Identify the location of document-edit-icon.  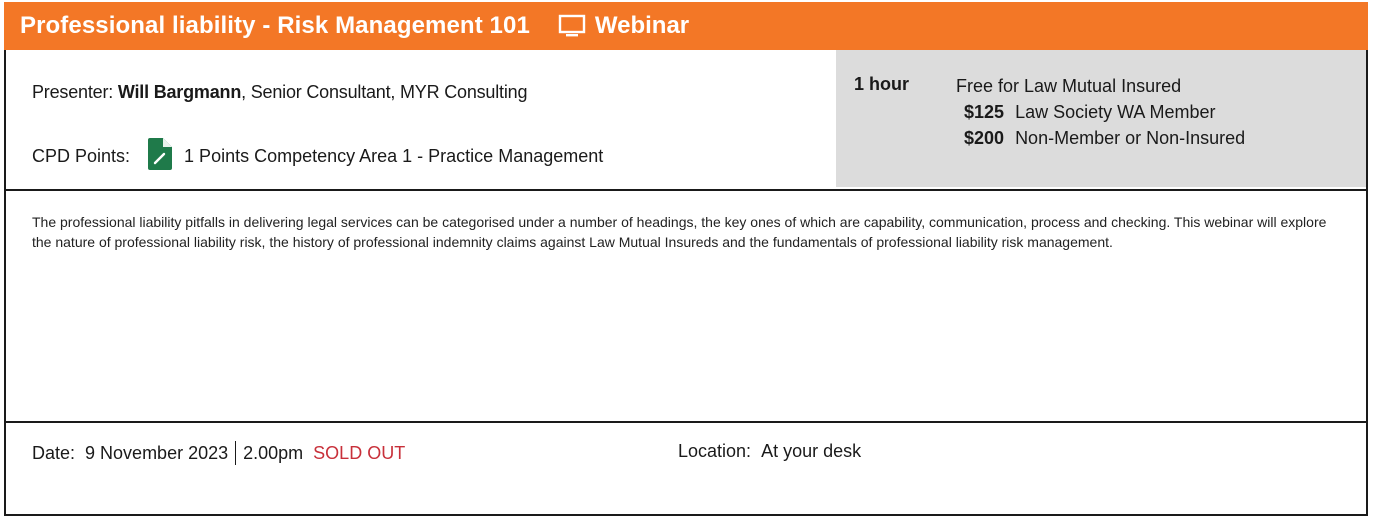
(160, 156).